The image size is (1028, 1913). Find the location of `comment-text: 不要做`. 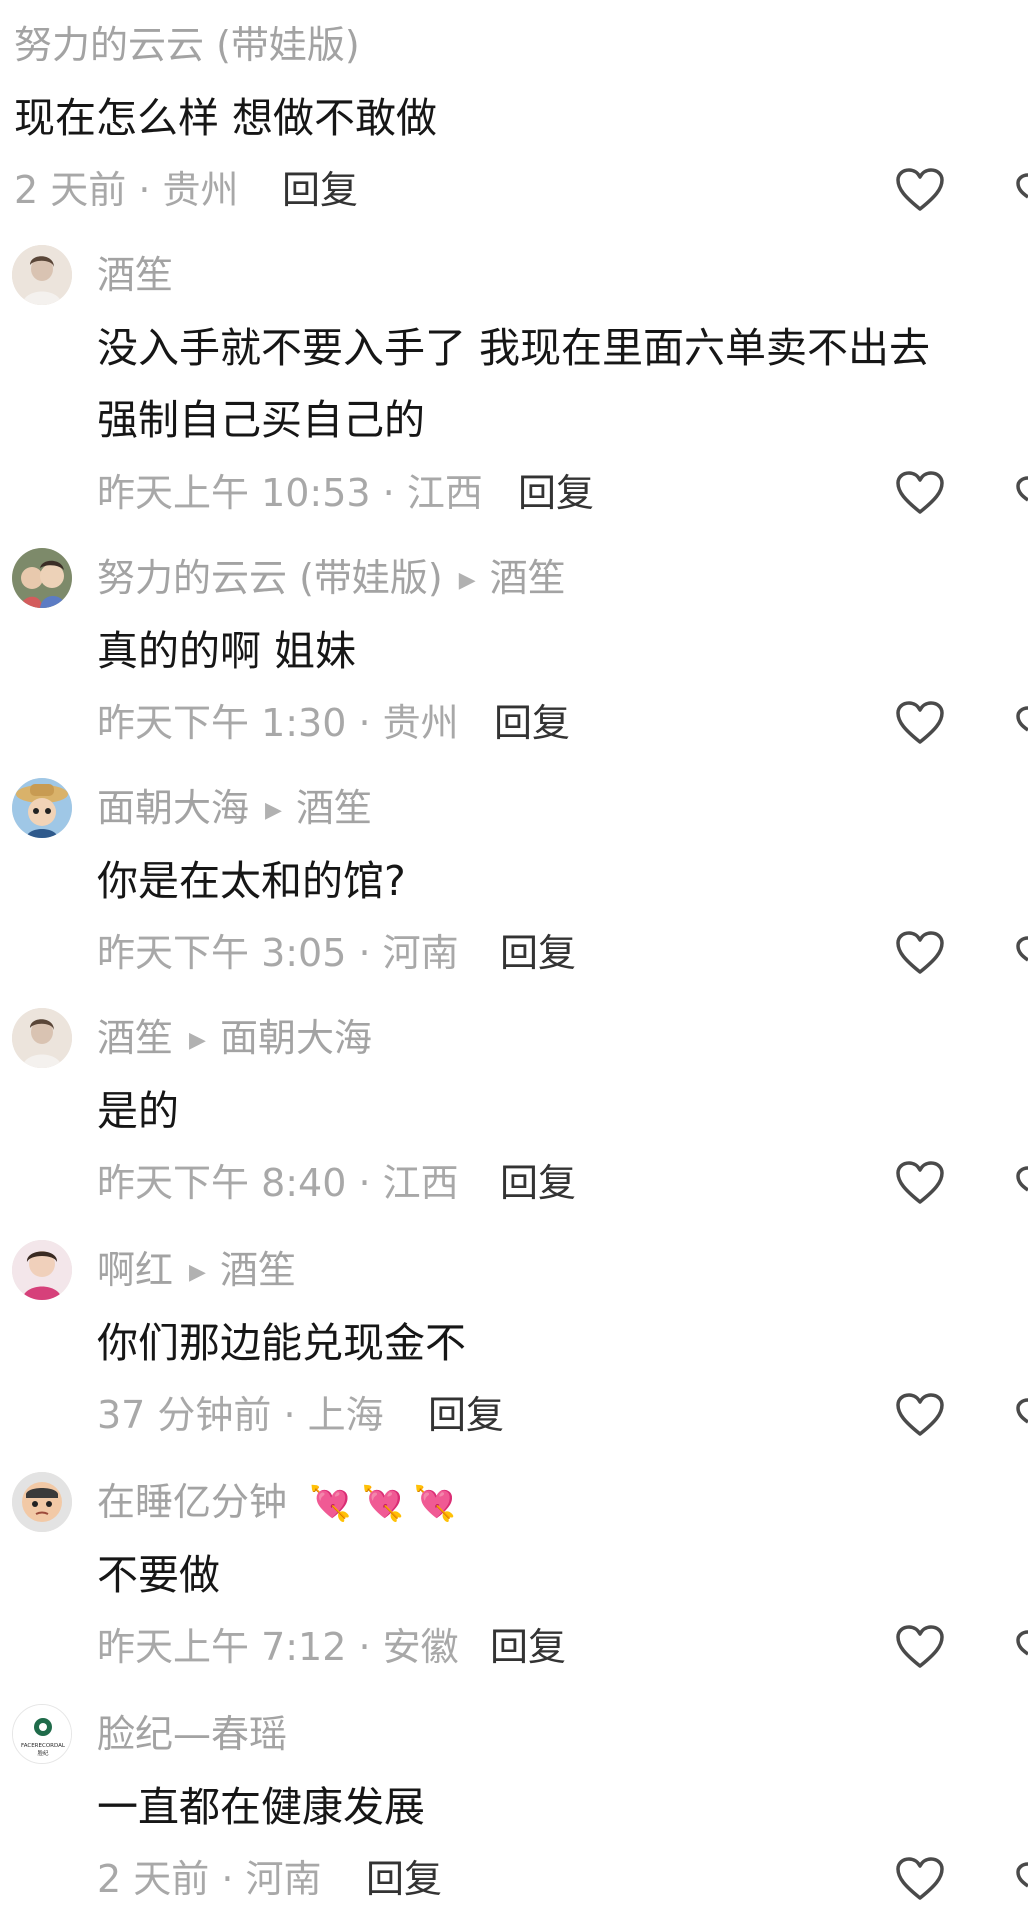

comment-text: 不要做 is located at coordinates (158, 1575).